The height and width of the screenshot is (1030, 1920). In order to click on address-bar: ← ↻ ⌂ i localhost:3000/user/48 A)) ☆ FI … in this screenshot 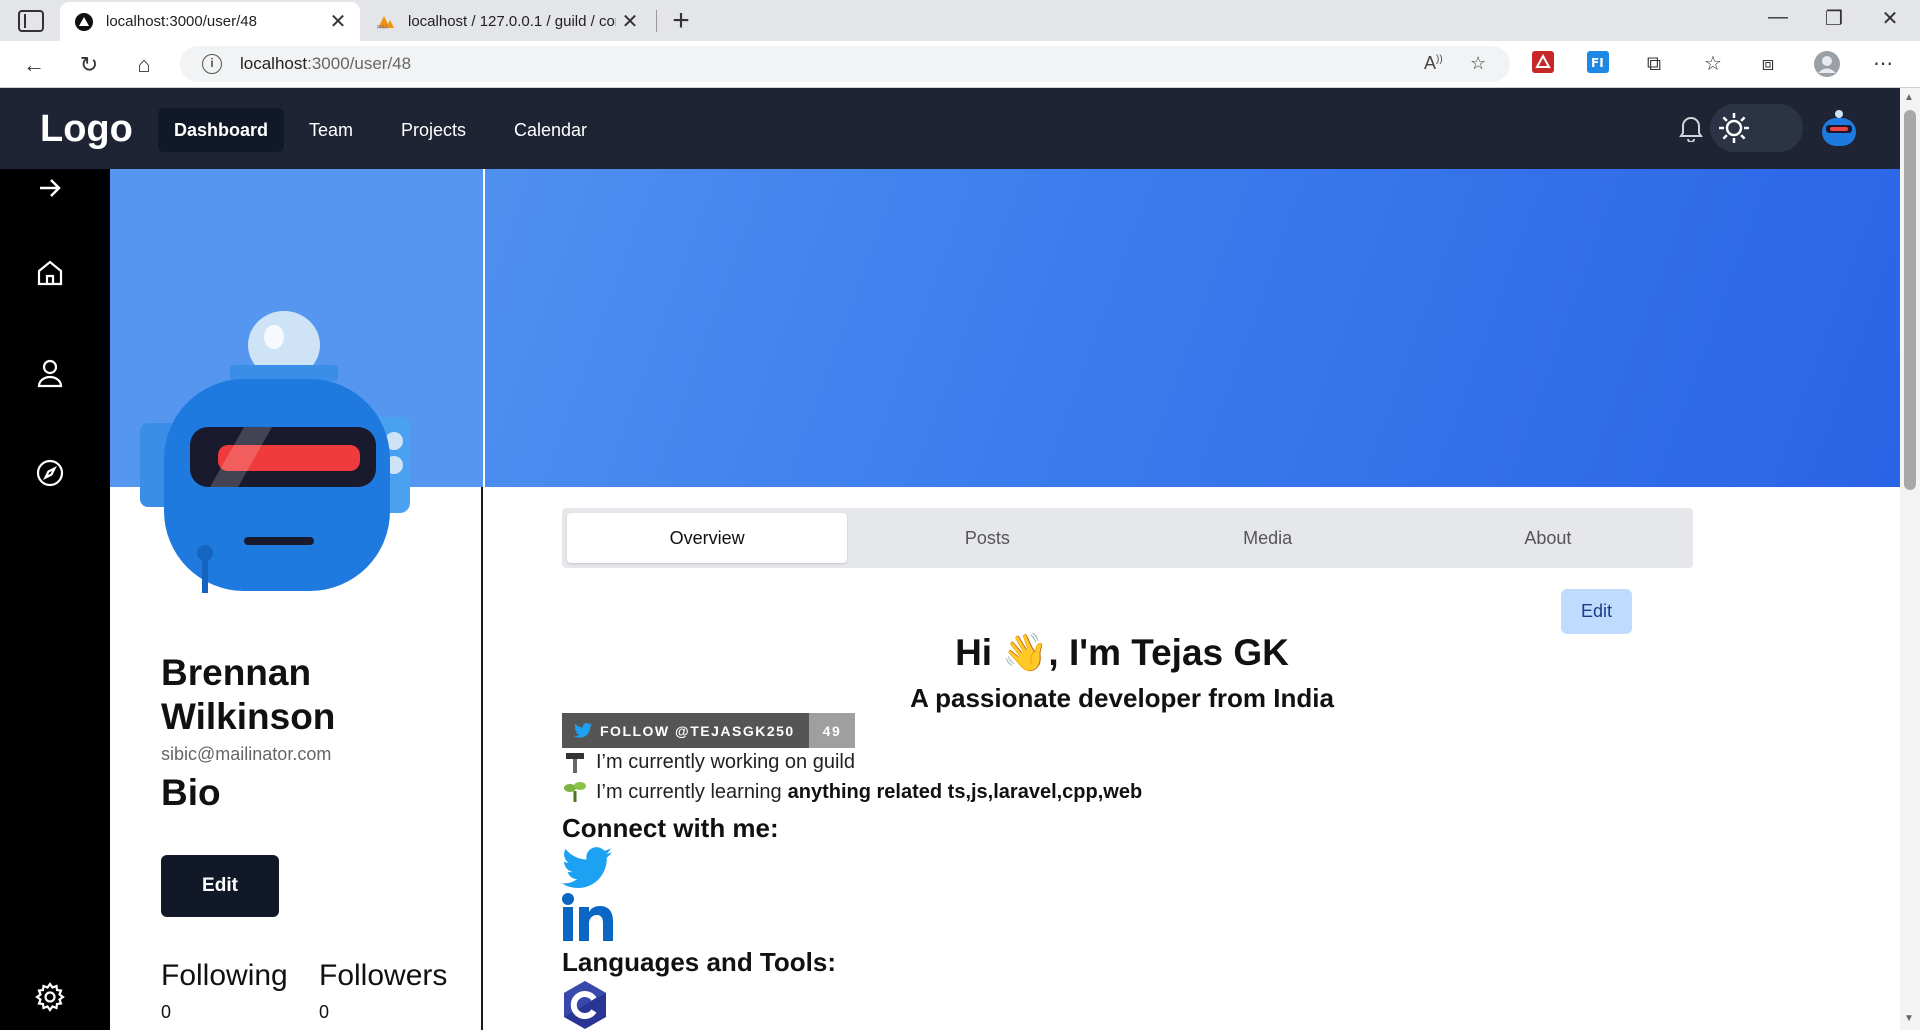, I will do `click(960, 64)`.